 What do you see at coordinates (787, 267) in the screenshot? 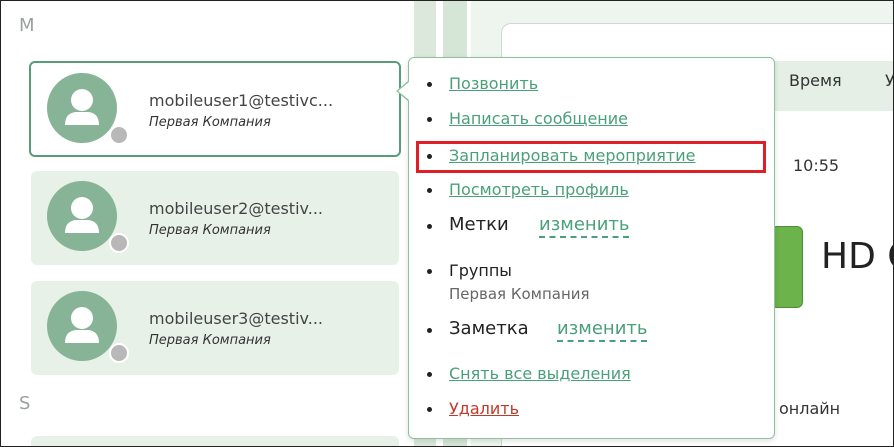
I see `status-green-indicator` at bounding box center [787, 267].